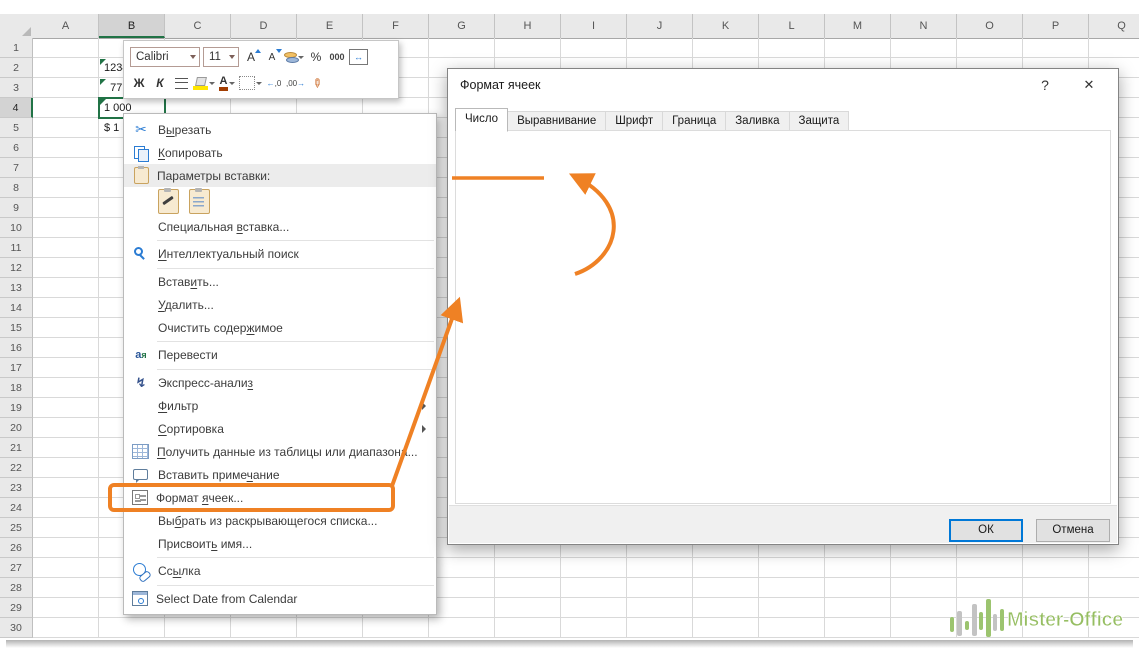 The width and height of the screenshot is (1139, 648). Describe the element at coordinates (16, 288) in the screenshot. I see `row-header-13: 13` at that location.